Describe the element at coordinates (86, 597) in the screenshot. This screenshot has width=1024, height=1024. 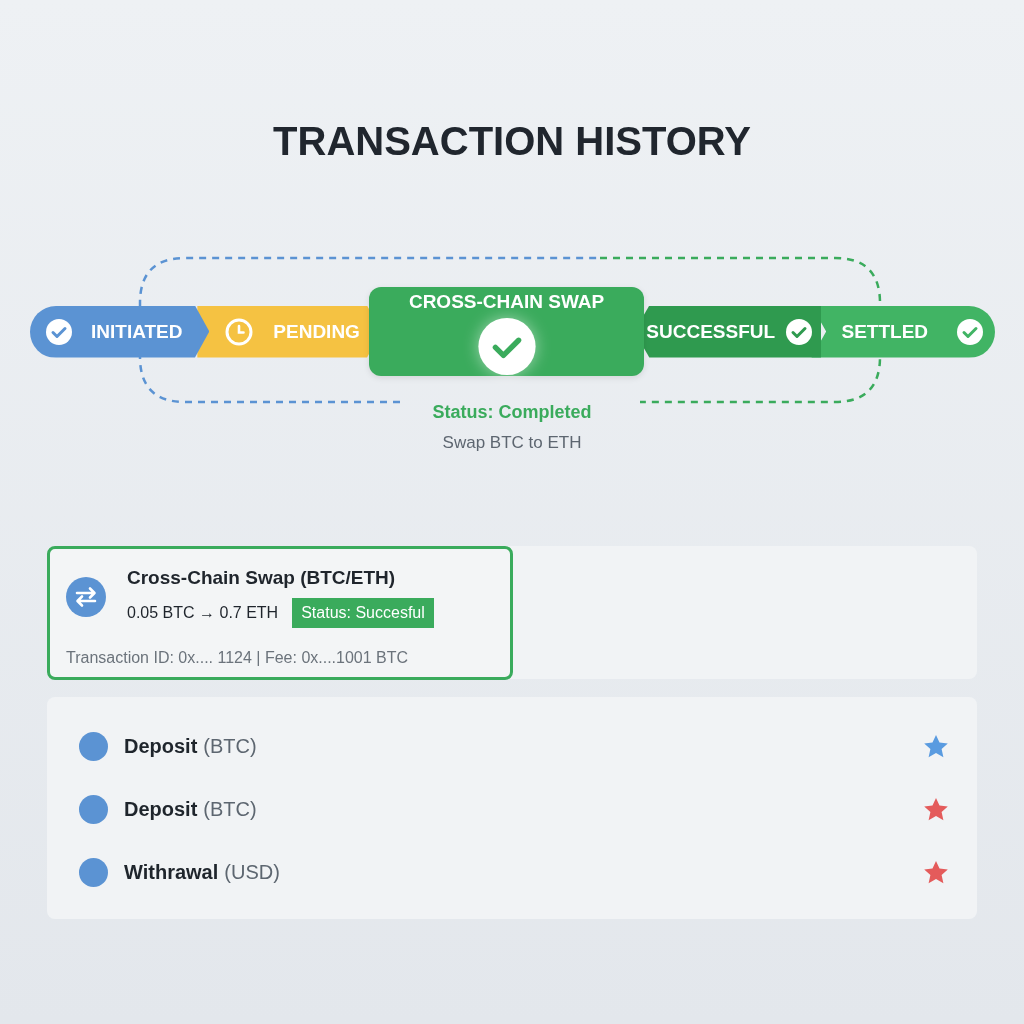
I see `swap-icon` at that location.